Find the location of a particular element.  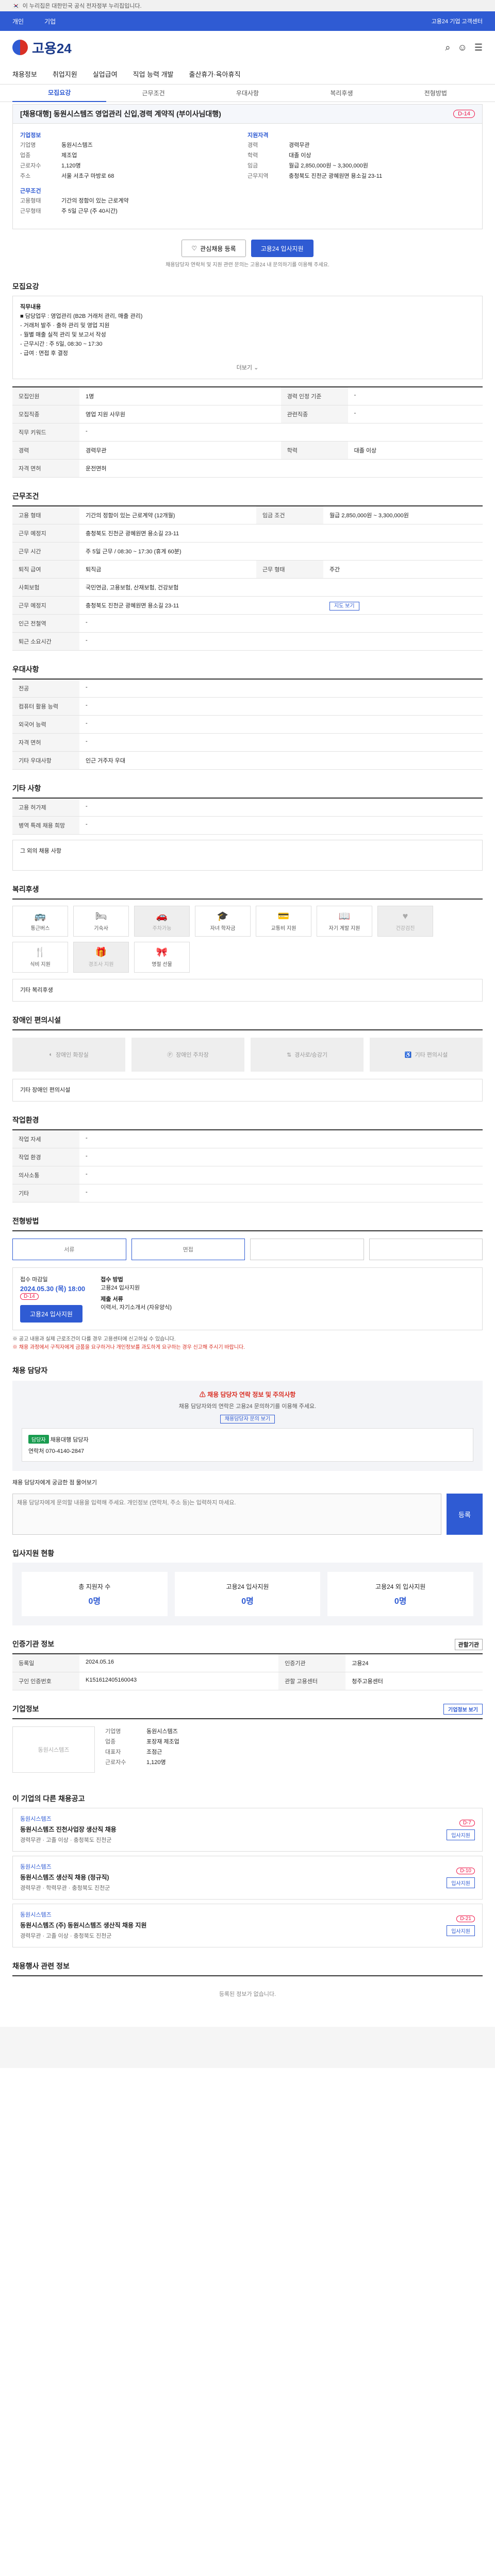

company-name: 동원시스템즈 is located at coordinates (77, 145).